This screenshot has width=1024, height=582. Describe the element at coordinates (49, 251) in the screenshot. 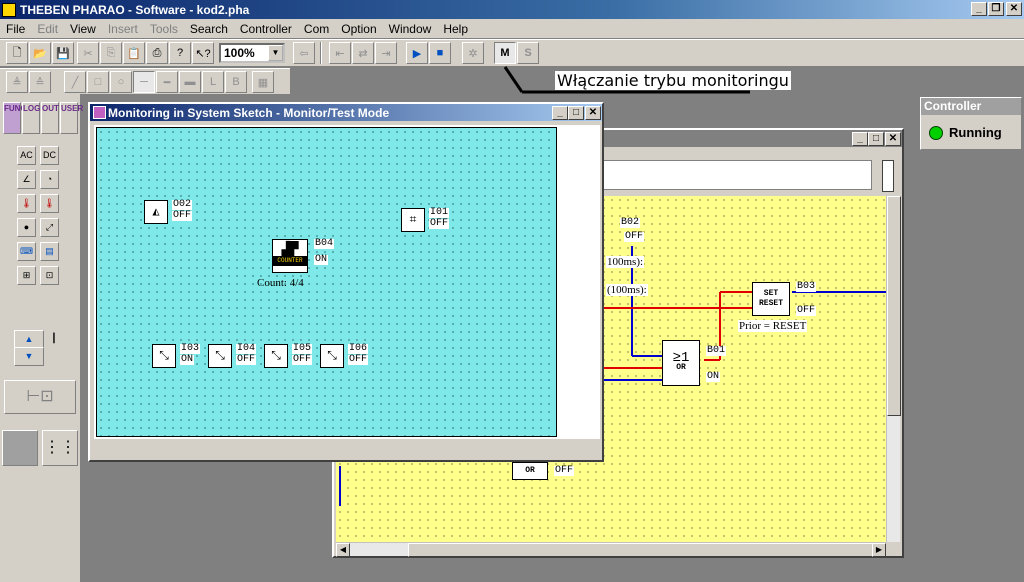

I see `display-icon: ▤` at that location.